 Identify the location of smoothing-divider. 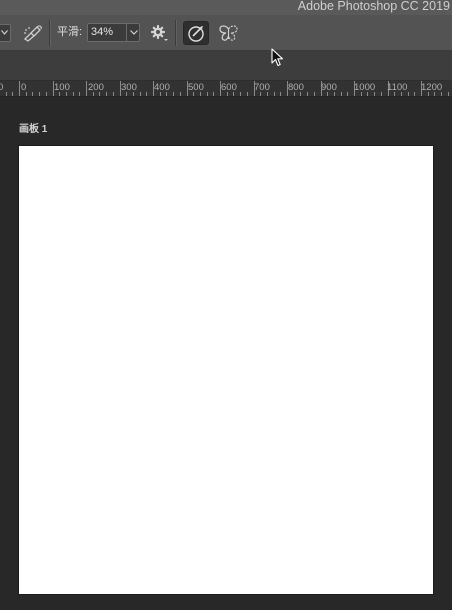
(126, 32).